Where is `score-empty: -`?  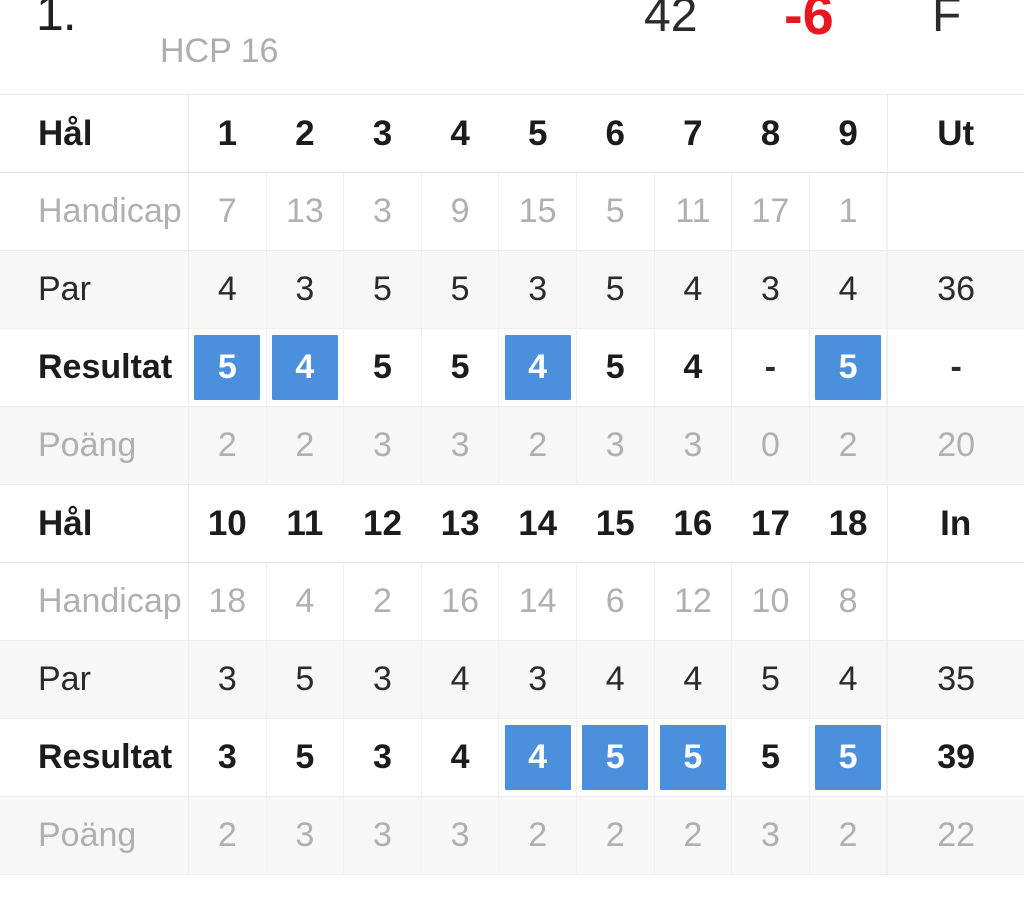 score-empty: - is located at coordinates (770, 366).